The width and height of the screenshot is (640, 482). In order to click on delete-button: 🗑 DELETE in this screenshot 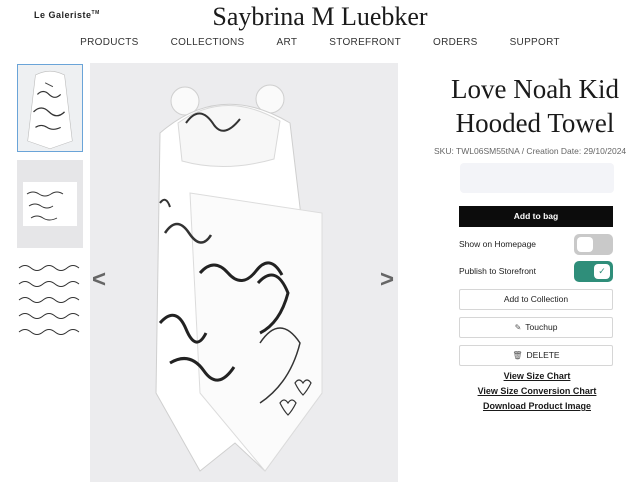, I will do `click(536, 355)`.